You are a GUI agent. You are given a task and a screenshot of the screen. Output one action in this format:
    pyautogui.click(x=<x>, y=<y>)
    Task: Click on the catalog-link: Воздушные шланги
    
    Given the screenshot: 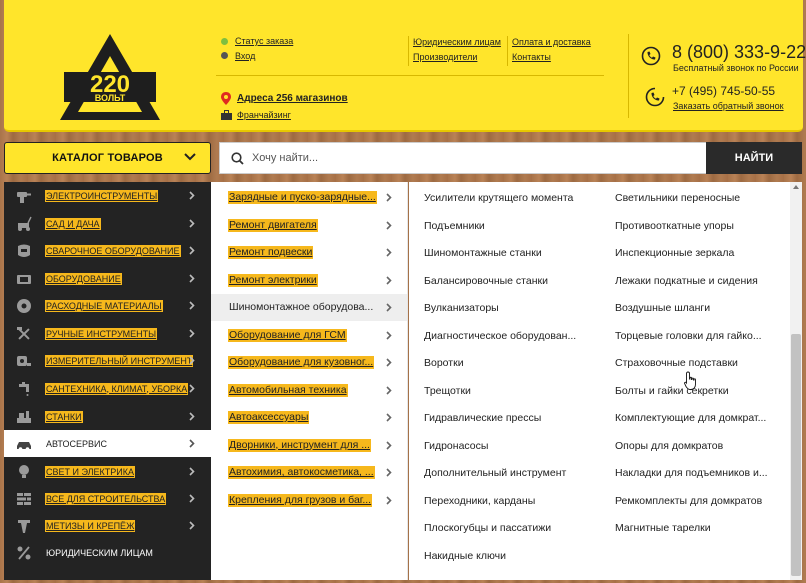 What is the action you would take?
    pyautogui.click(x=662, y=308)
    